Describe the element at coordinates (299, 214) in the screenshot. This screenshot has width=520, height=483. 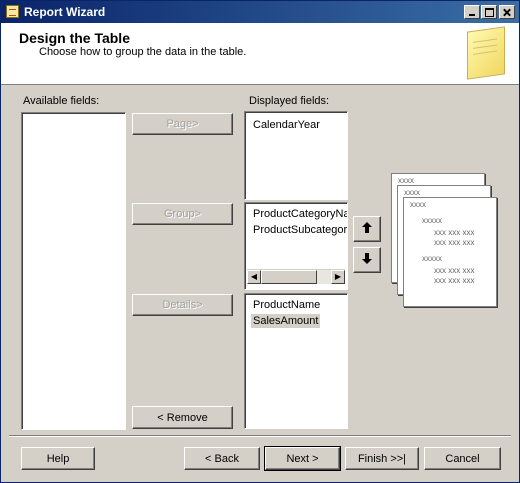
I see `list-item: ProductCategoryName` at that location.